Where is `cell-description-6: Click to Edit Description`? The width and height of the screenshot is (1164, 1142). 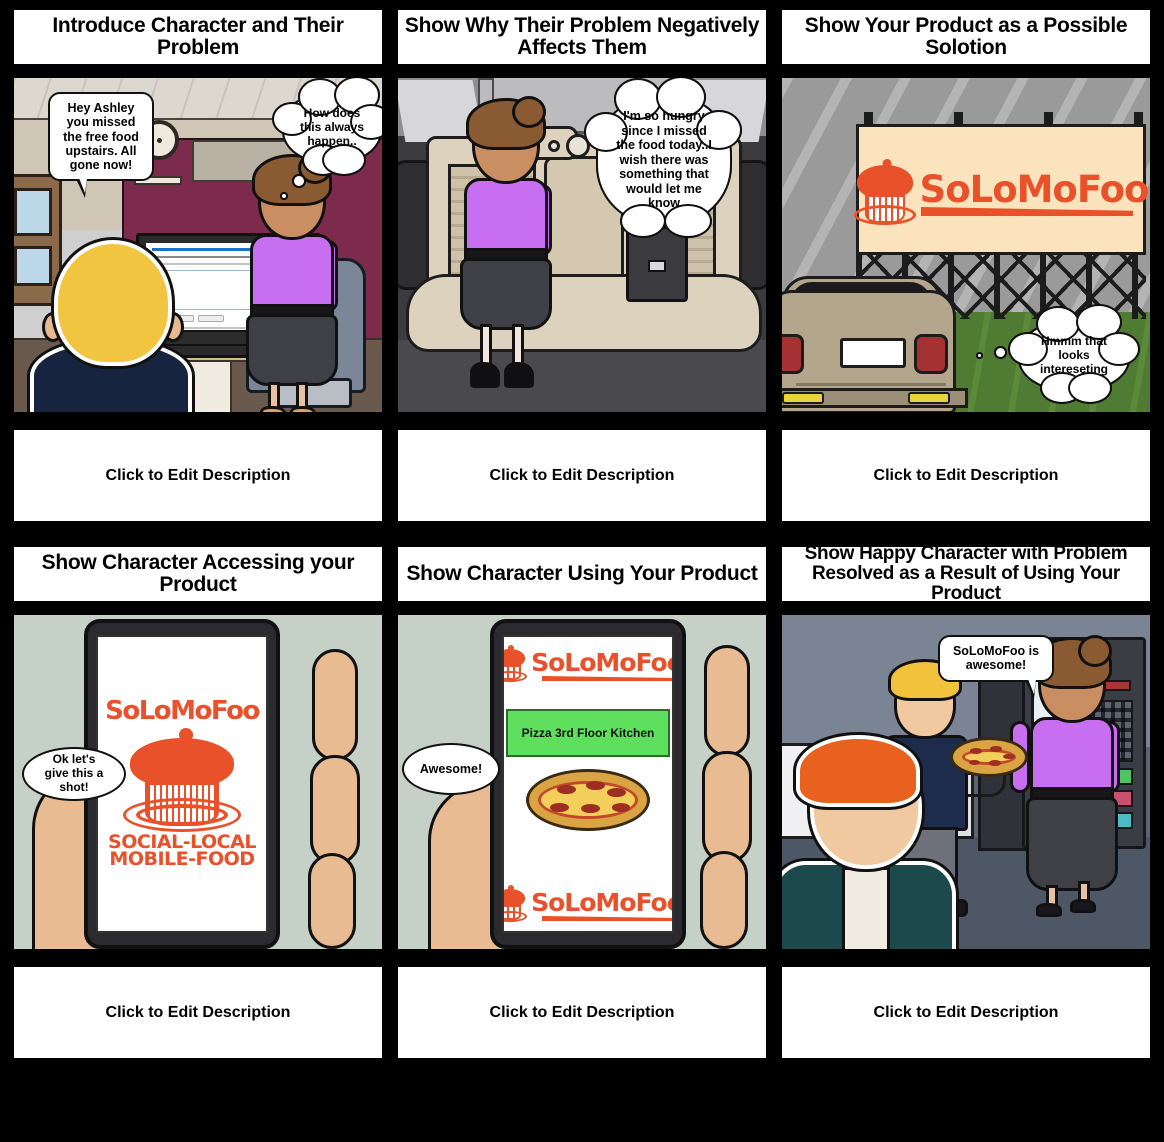
cell-description-6: Click to Edit Description is located at coordinates (966, 1012).